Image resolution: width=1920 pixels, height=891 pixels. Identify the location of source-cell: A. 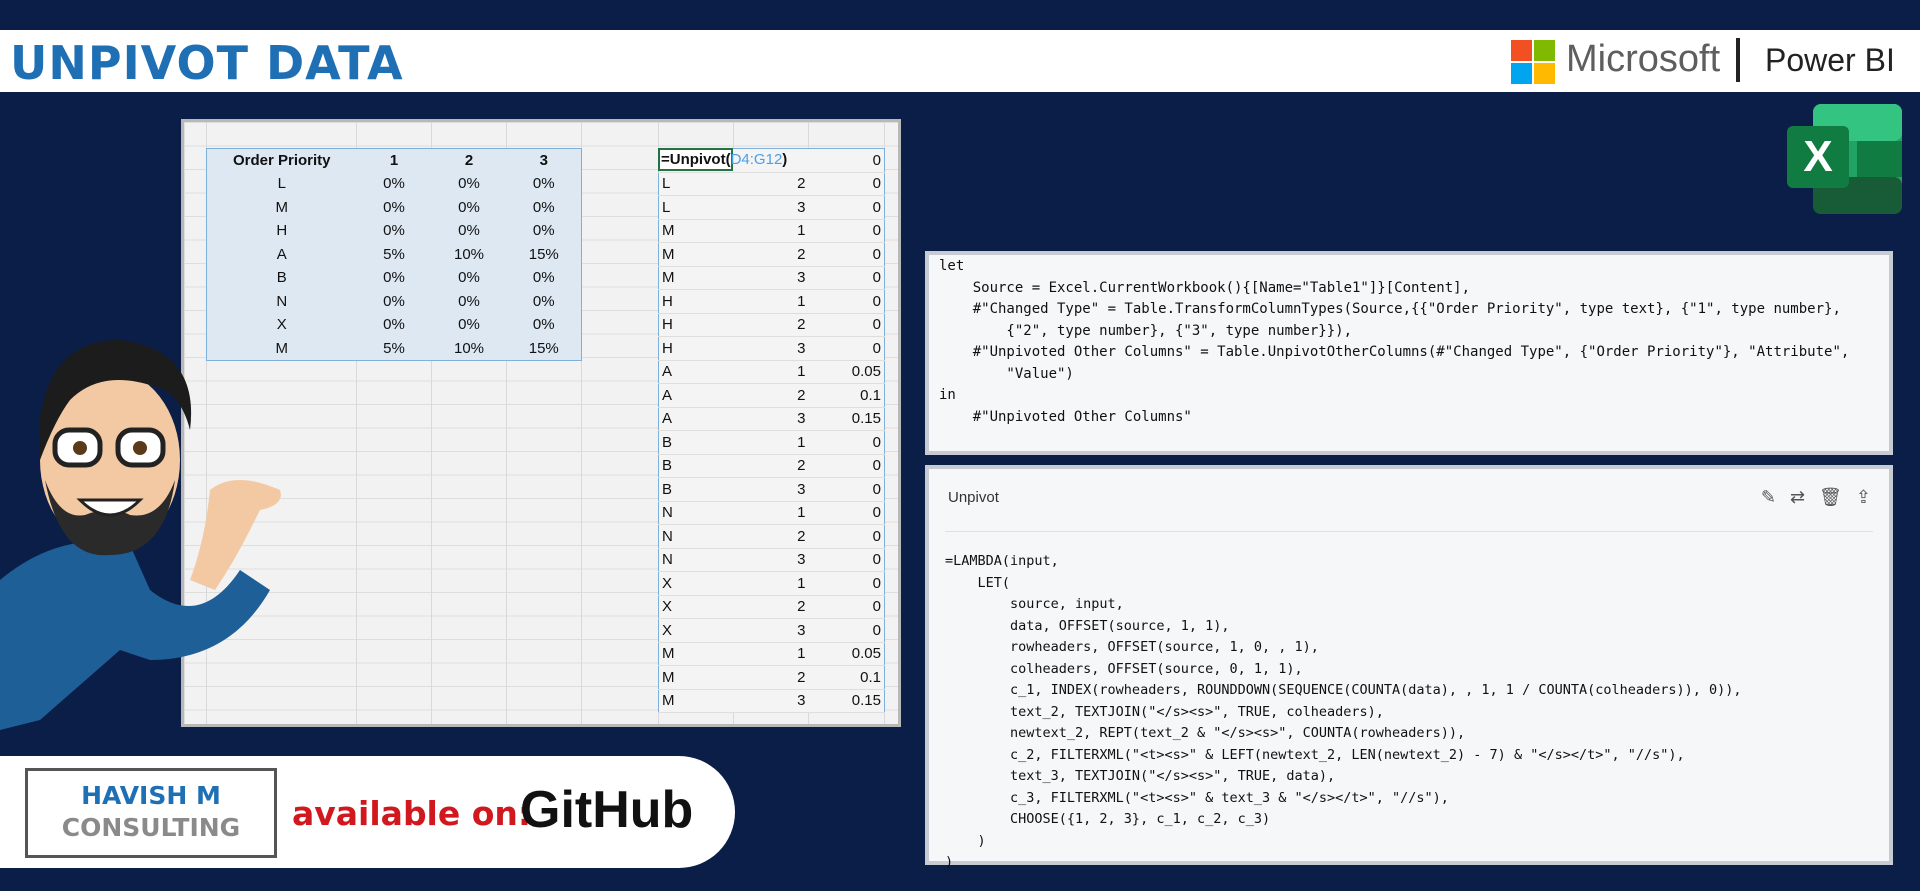
(282, 255).